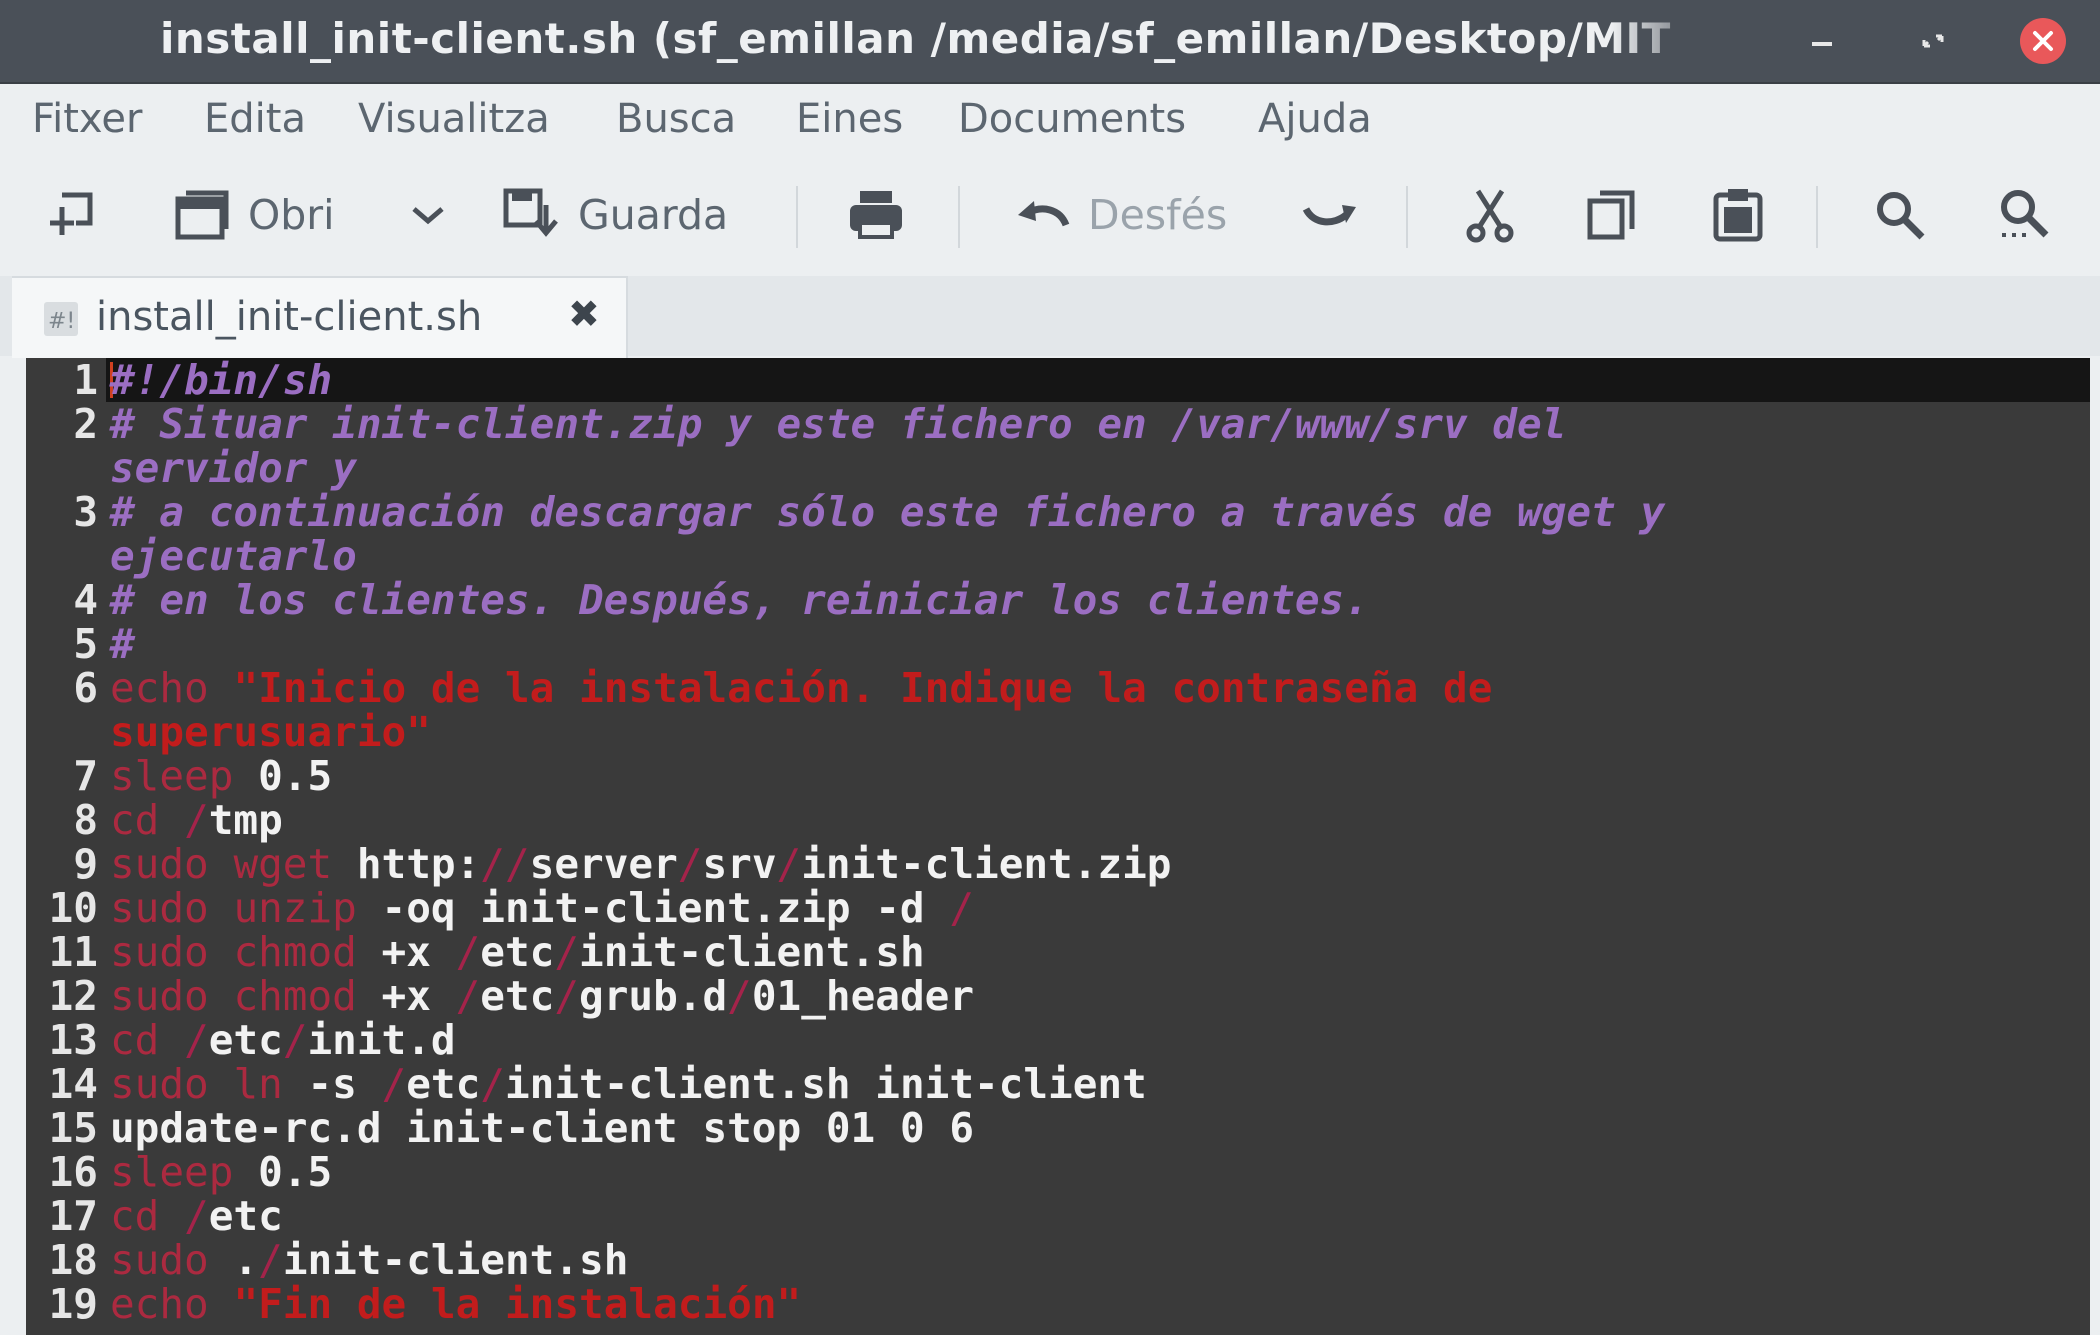 This screenshot has width=2100, height=1335. I want to click on new-document-icon, so click(71, 213).